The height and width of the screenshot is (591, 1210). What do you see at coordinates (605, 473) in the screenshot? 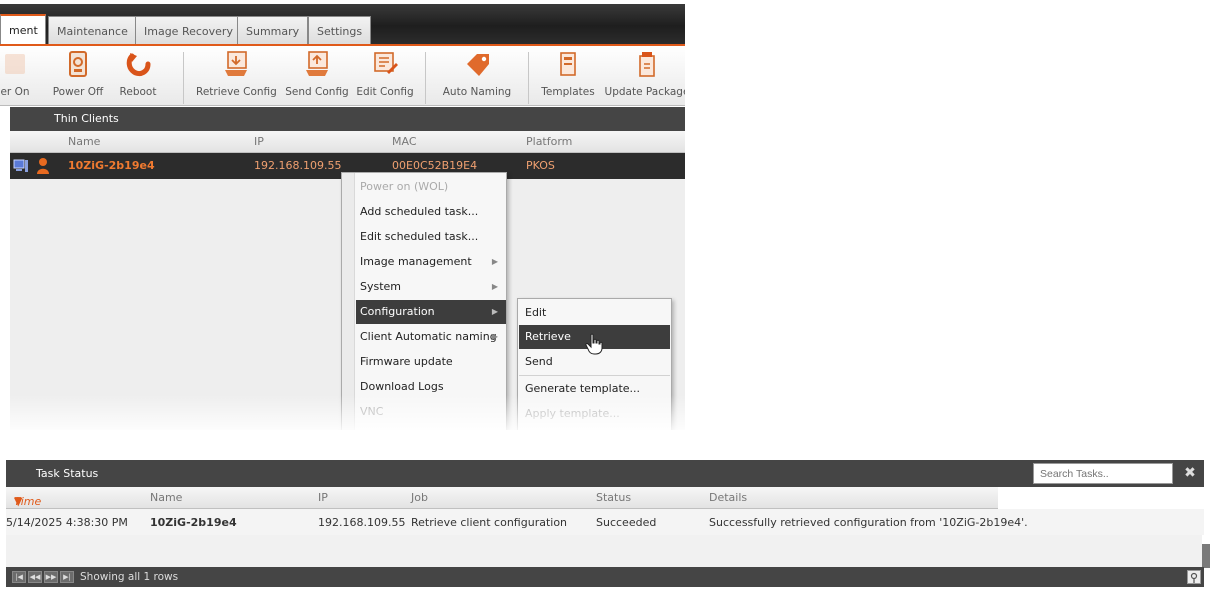
I see `task-status-header: Task Status` at bounding box center [605, 473].